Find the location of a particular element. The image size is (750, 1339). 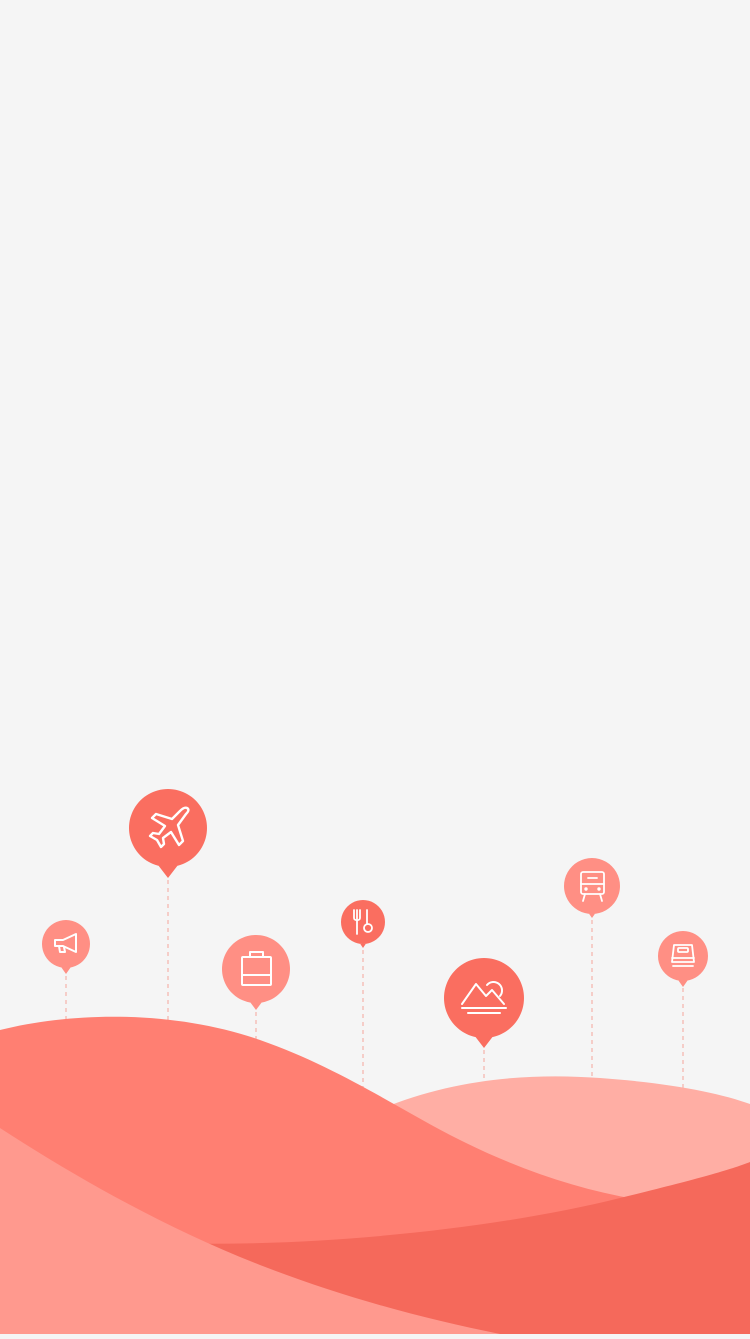

pin-bag is located at coordinates (255, 972).